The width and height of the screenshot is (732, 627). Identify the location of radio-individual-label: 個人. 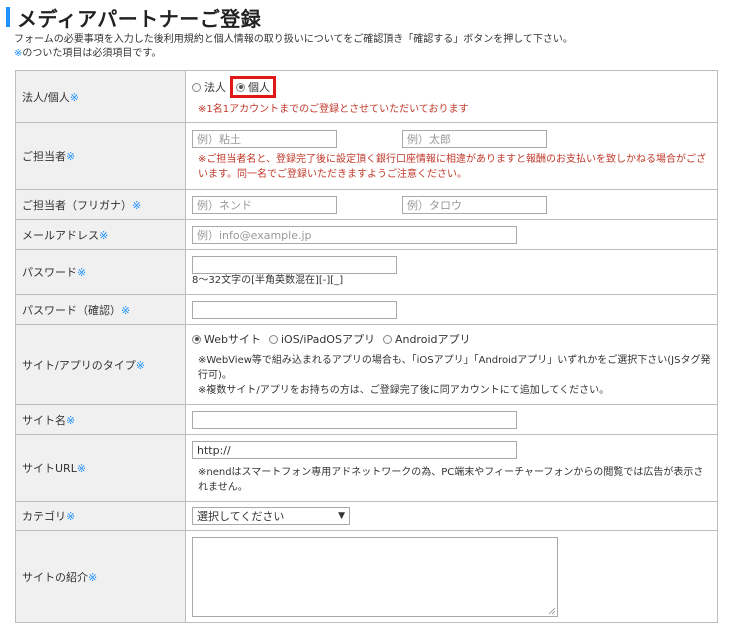
(259, 87).